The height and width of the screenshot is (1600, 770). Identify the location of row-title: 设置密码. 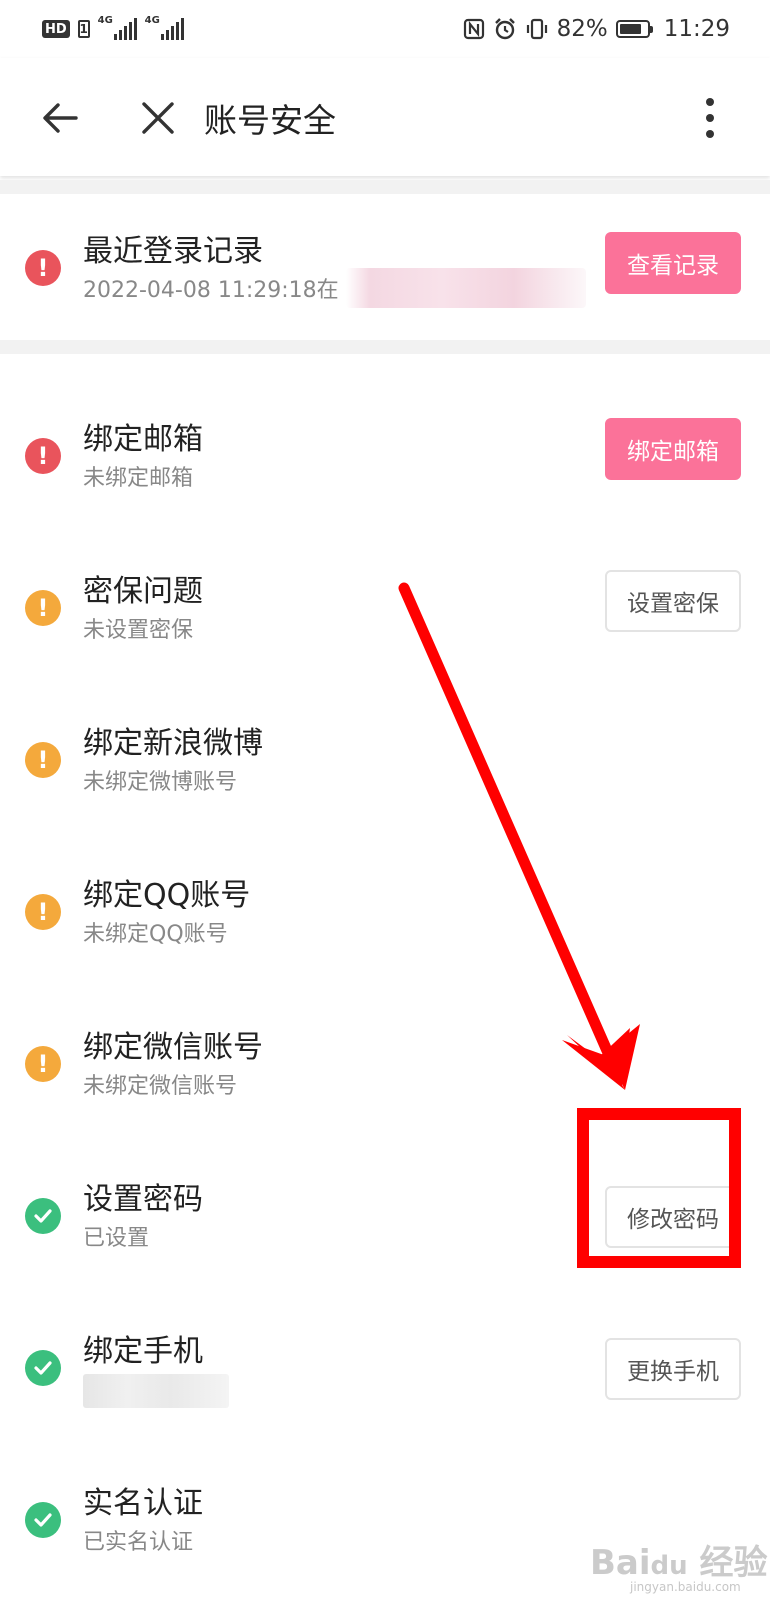
(143, 1199).